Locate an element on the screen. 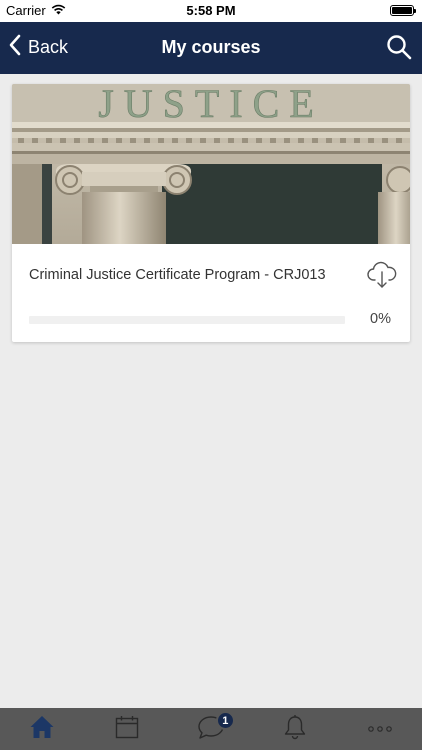  bell-icon is located at coordinates (295, 729).